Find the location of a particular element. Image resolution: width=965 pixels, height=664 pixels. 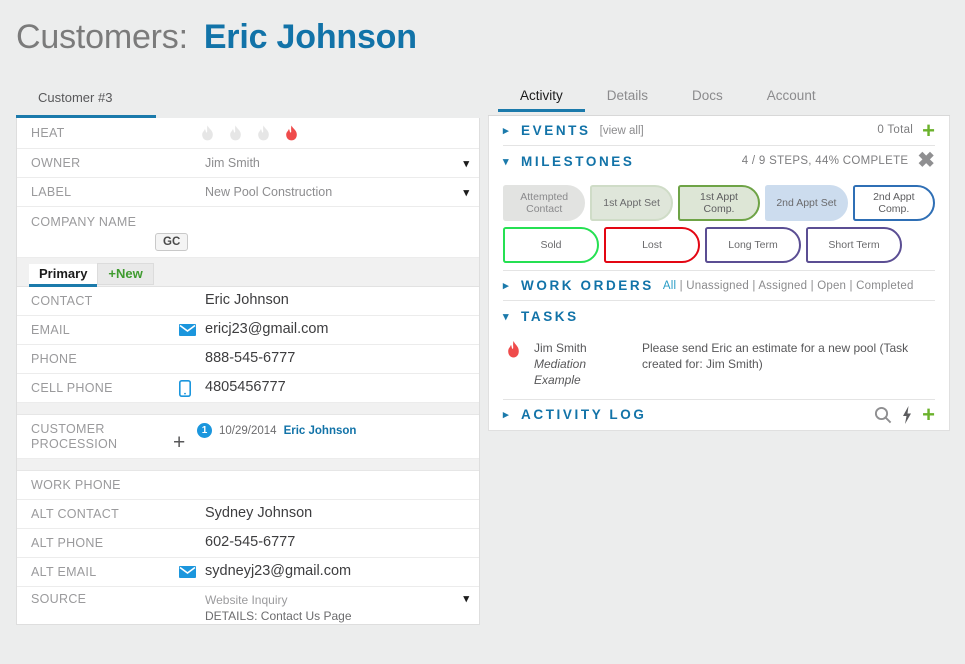

heat-rating is located at coordinates (249, 133).